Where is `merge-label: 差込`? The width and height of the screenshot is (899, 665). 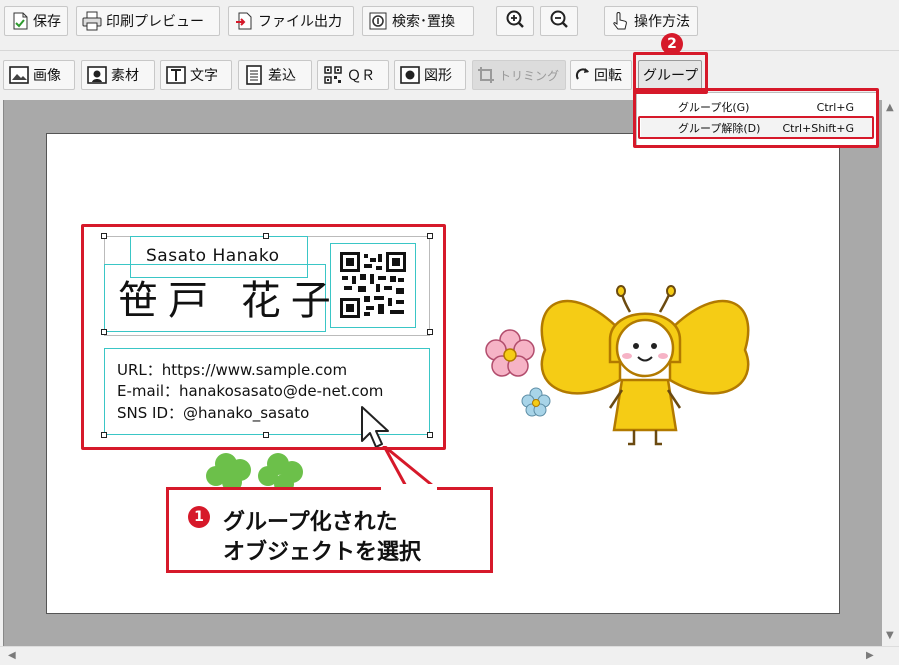
merge-label: 差込 is located at coordinates (282, 76).